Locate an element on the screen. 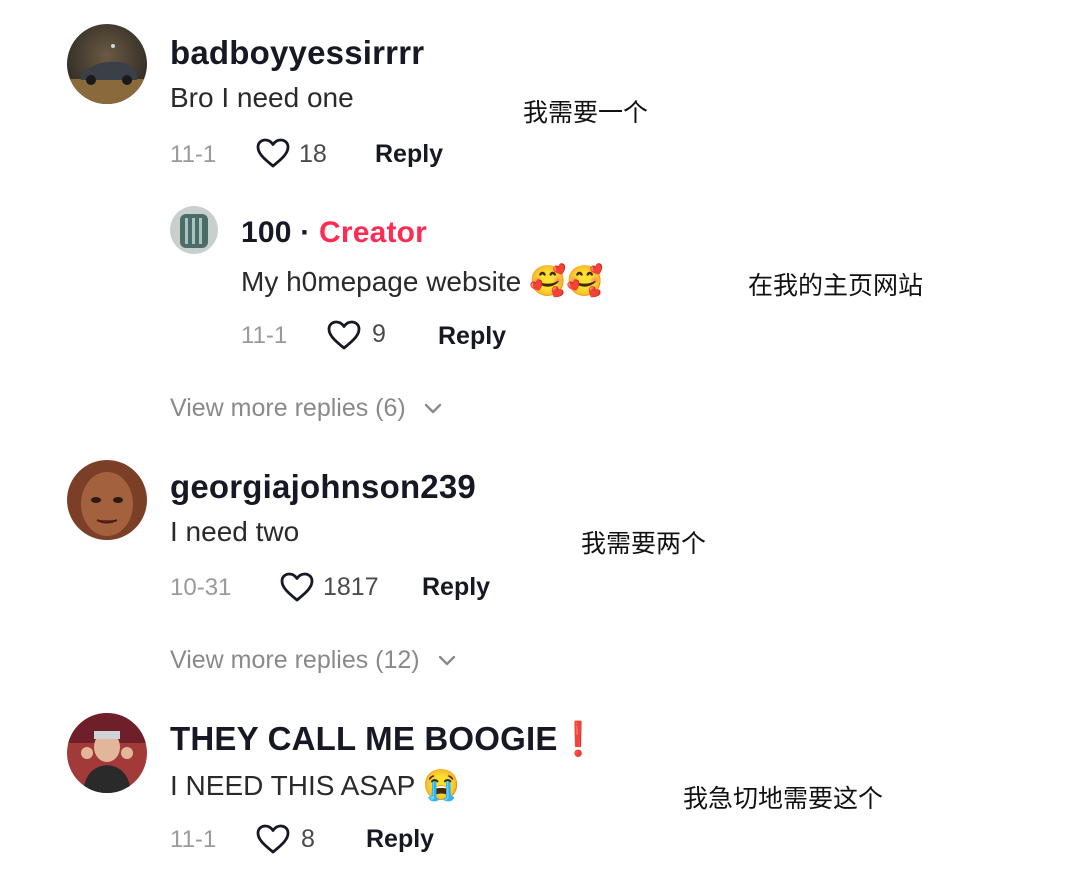 This screenshot has width=1080, height=875. creator-badge: Creator is located at coordinates (373, 232).